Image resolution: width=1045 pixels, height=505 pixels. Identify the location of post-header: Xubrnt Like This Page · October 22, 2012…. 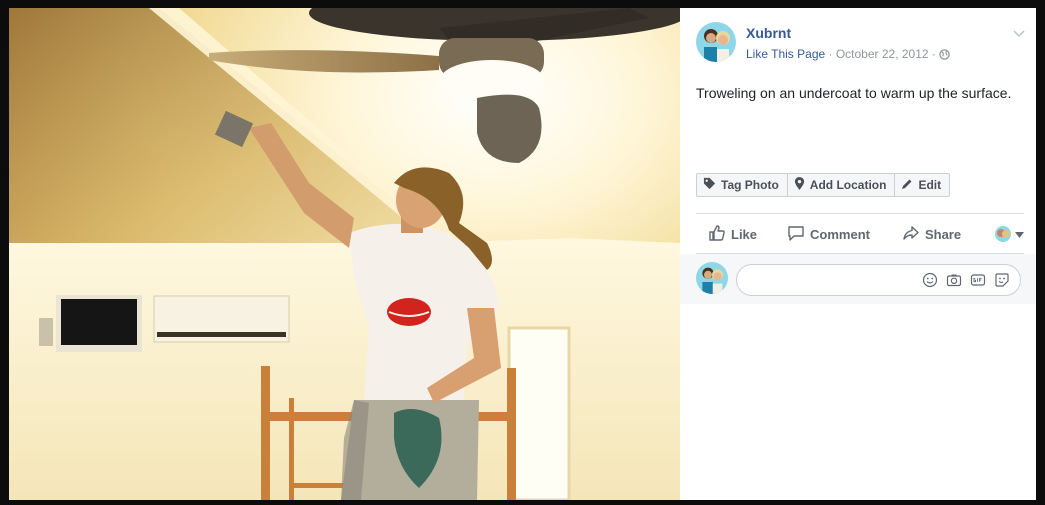
(861, 44).